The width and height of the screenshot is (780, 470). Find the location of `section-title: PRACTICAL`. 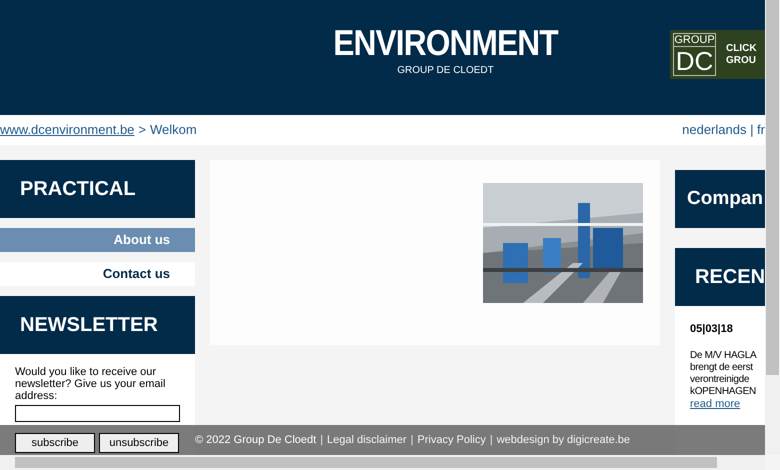

section-title: PRACTICAL is located at coordinates (97, 189).